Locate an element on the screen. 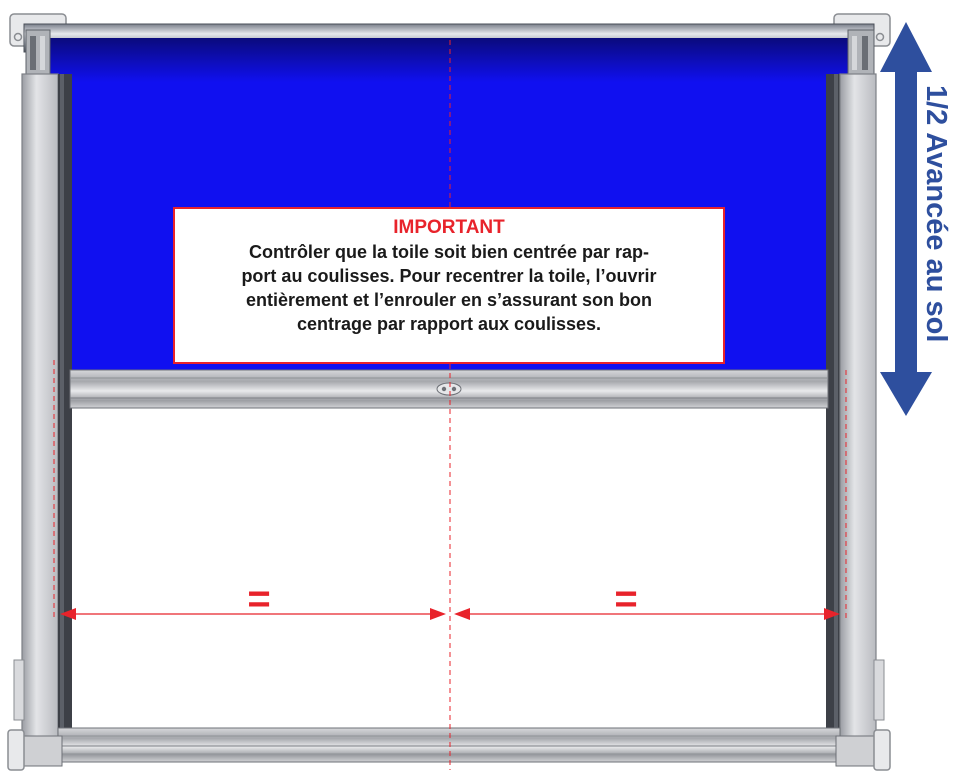  notice-title: IMPORTANT is located at coordinates (449, 227).